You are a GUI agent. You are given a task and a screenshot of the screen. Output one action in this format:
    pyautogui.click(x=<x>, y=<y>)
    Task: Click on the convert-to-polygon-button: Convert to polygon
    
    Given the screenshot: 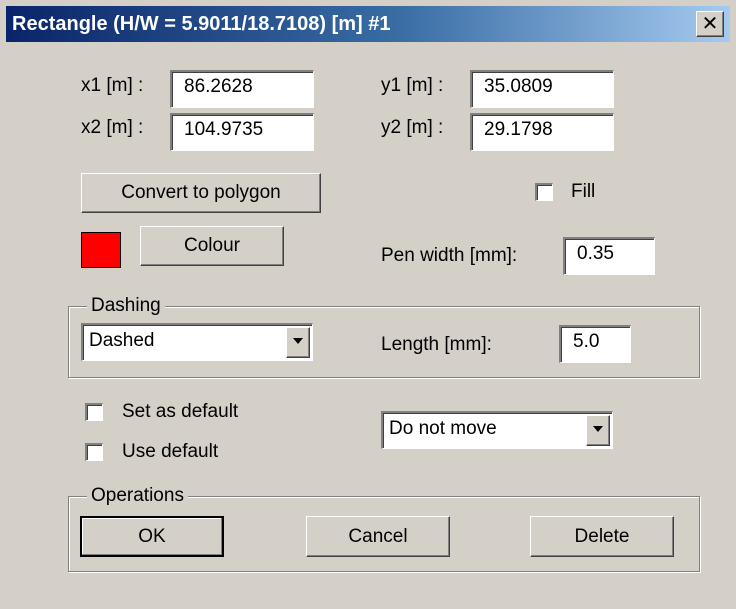 What is the action you would take?
    pyautogui.click(x=201, y=193)
    